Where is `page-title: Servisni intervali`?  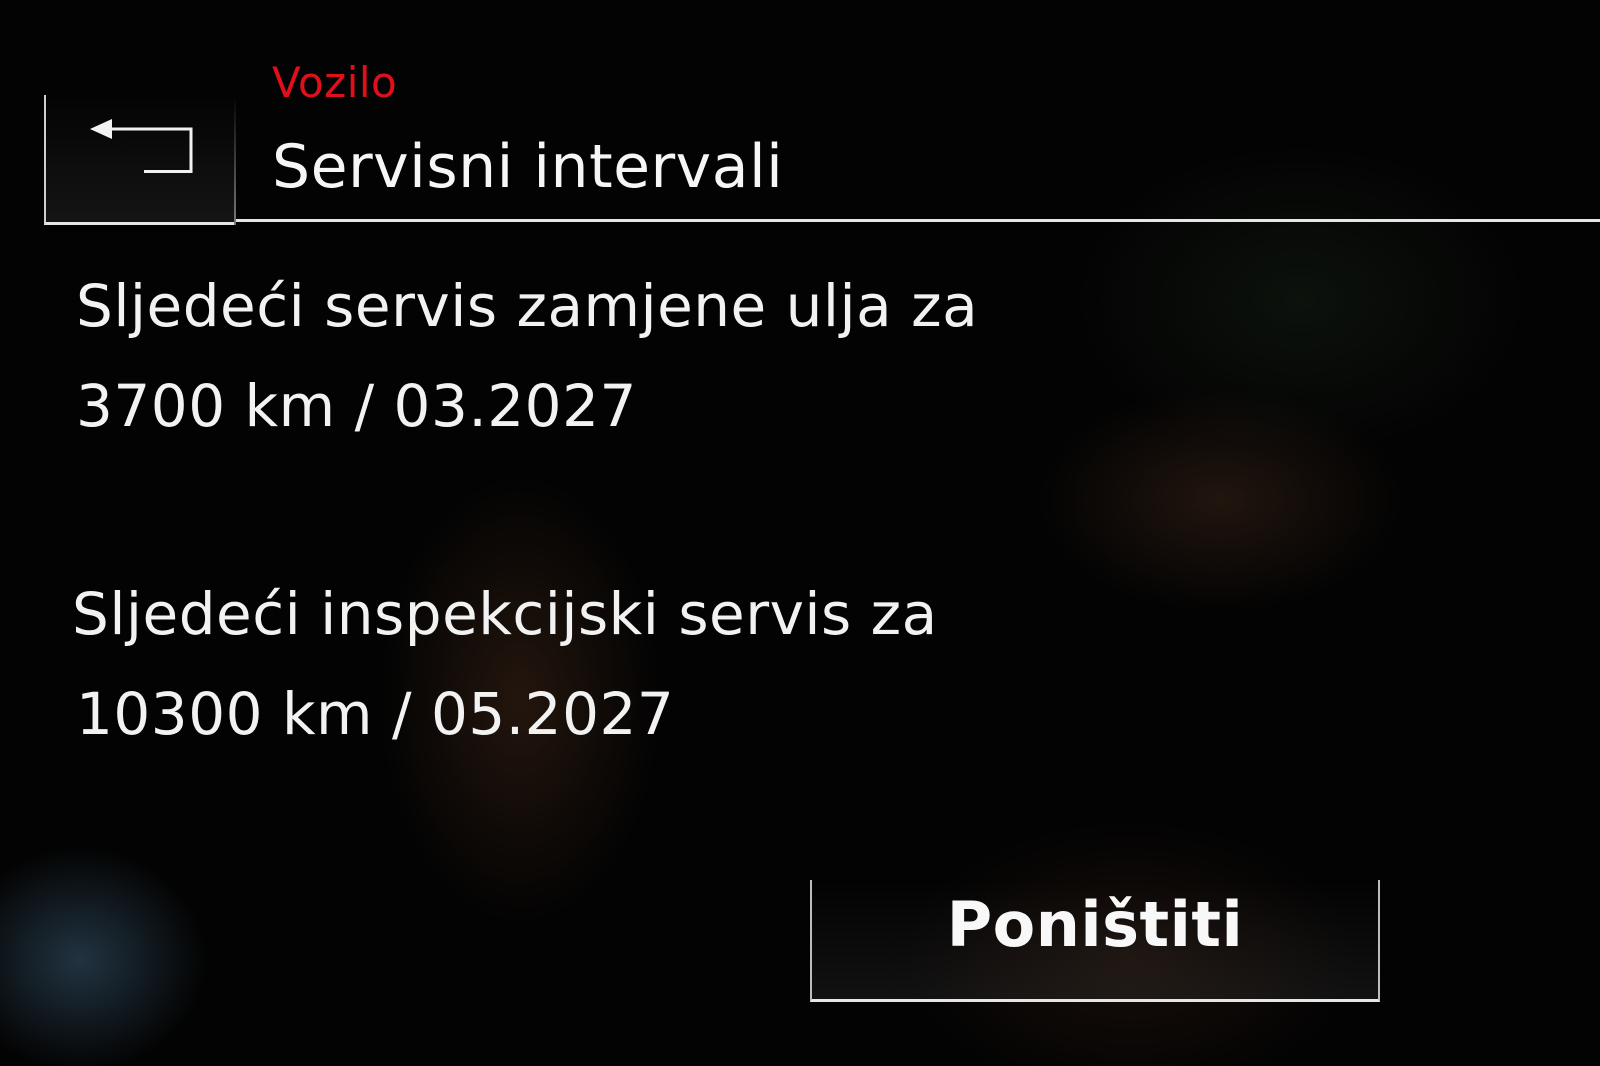 page-title: Servisni intervali is located at coordinates (528, 167).